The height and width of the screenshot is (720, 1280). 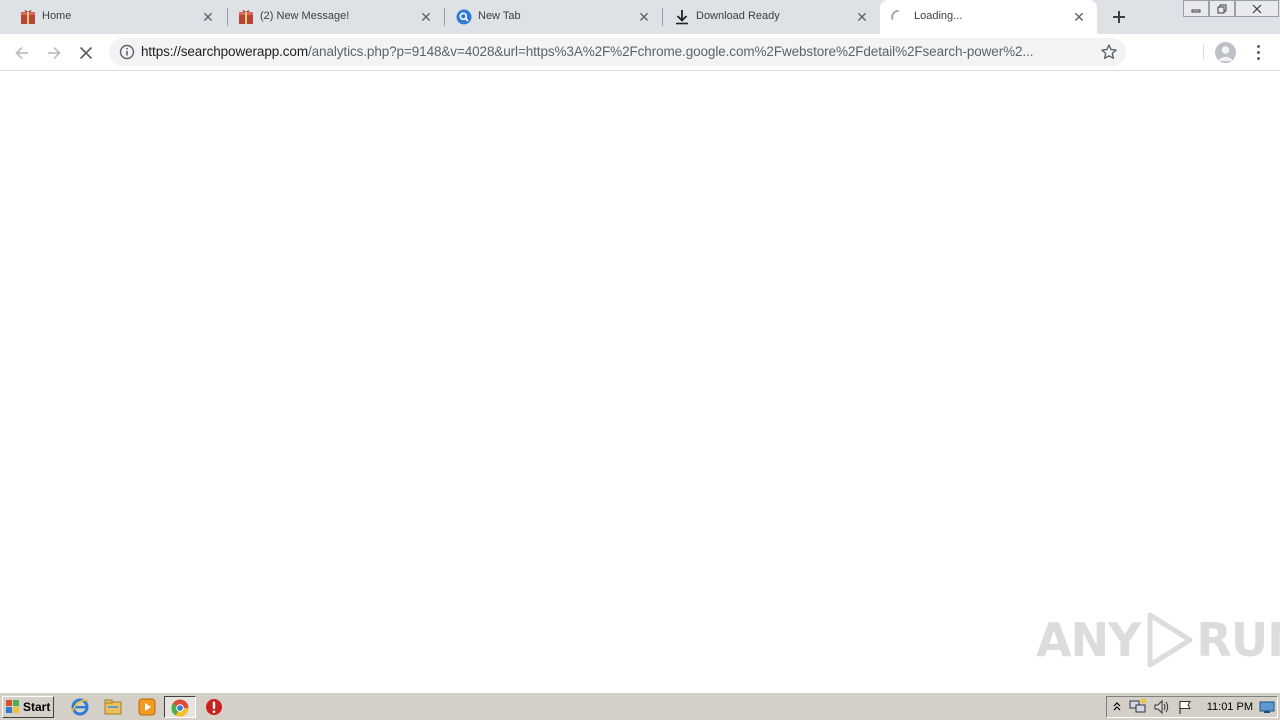 I want to click on stop-loading-button, so click(x=86, y=53).